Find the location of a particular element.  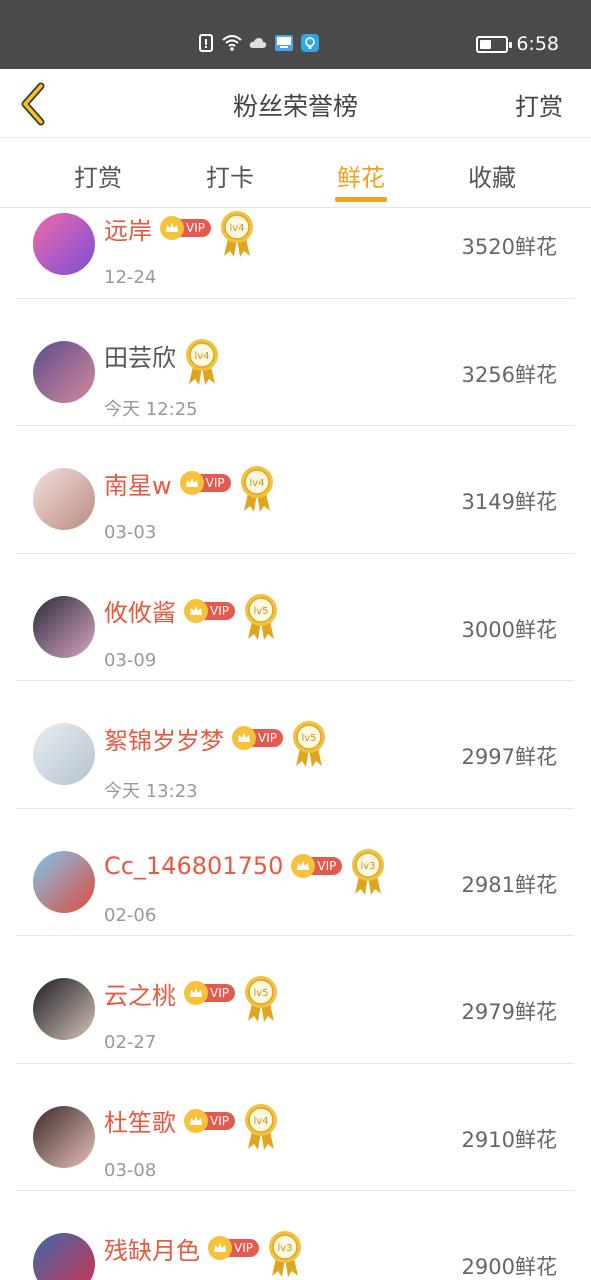

list-item: Cc_146801750 VIP lv3 02-06 2981鲜花 is located at coordinates (295, 873).